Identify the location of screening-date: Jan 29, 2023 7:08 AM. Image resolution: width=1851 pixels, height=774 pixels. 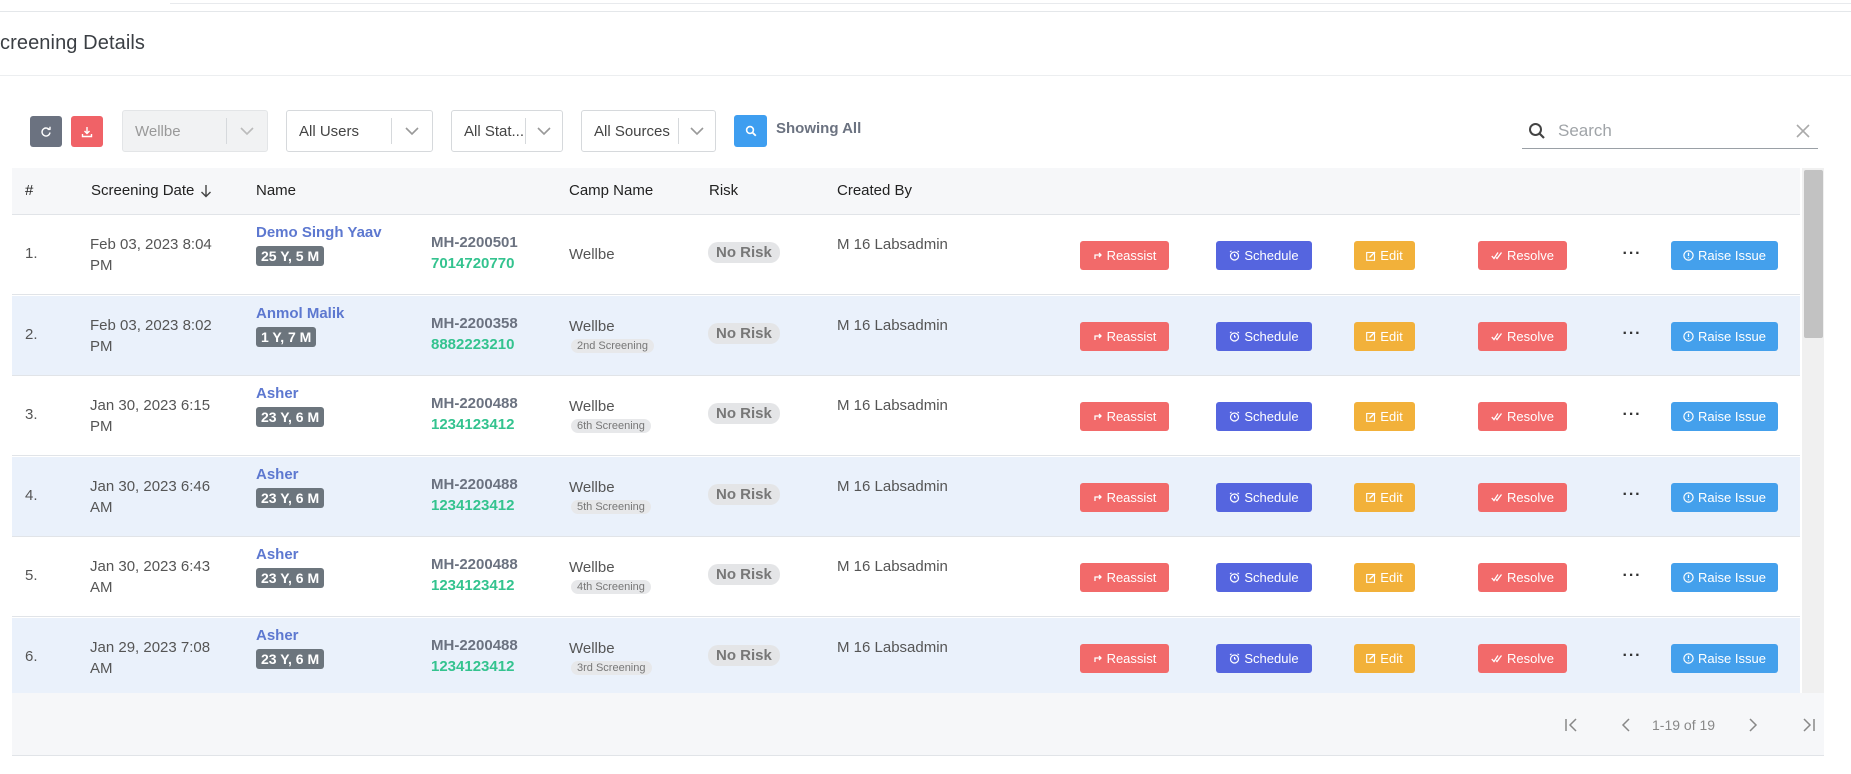
(150, 657).